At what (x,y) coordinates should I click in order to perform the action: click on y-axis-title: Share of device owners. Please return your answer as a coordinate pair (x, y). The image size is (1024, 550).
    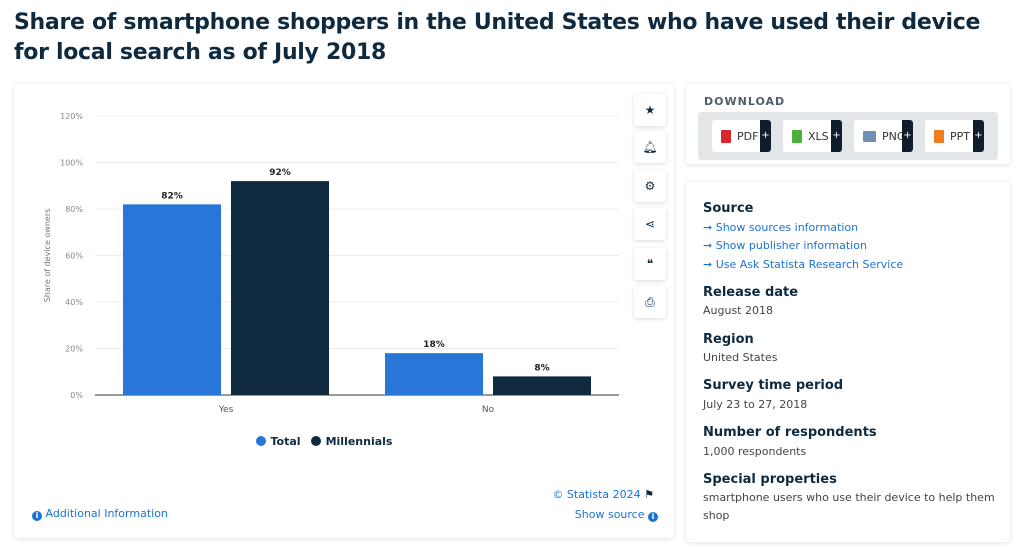
    Looking at the image, I should click on (47, 256).